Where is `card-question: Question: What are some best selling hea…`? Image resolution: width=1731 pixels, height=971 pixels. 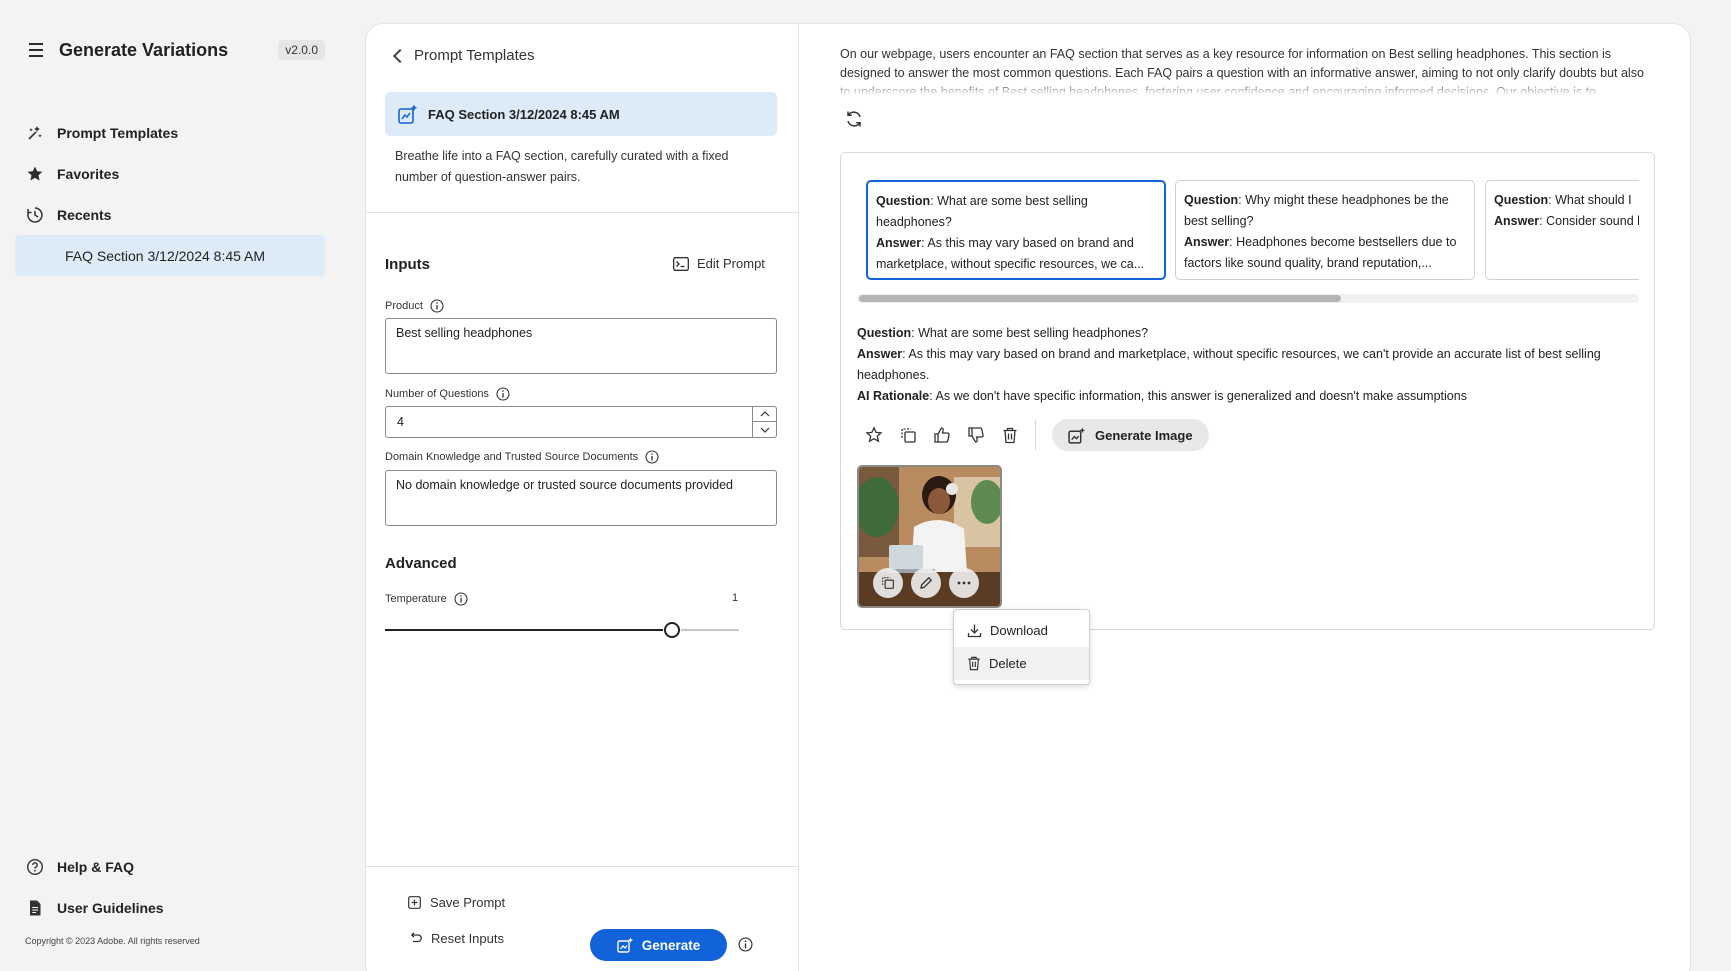 card-question: Question: What are some best selling hea… is located at coordinates (982, 211).